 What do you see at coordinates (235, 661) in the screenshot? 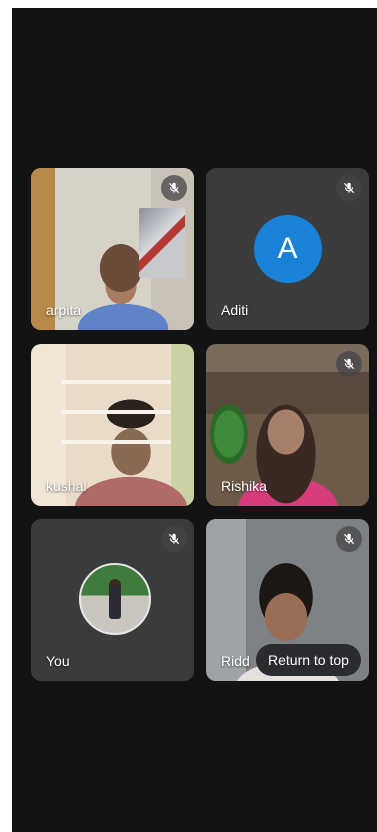
I see `participant-name: Ridd` at bounding box center [235, 661].